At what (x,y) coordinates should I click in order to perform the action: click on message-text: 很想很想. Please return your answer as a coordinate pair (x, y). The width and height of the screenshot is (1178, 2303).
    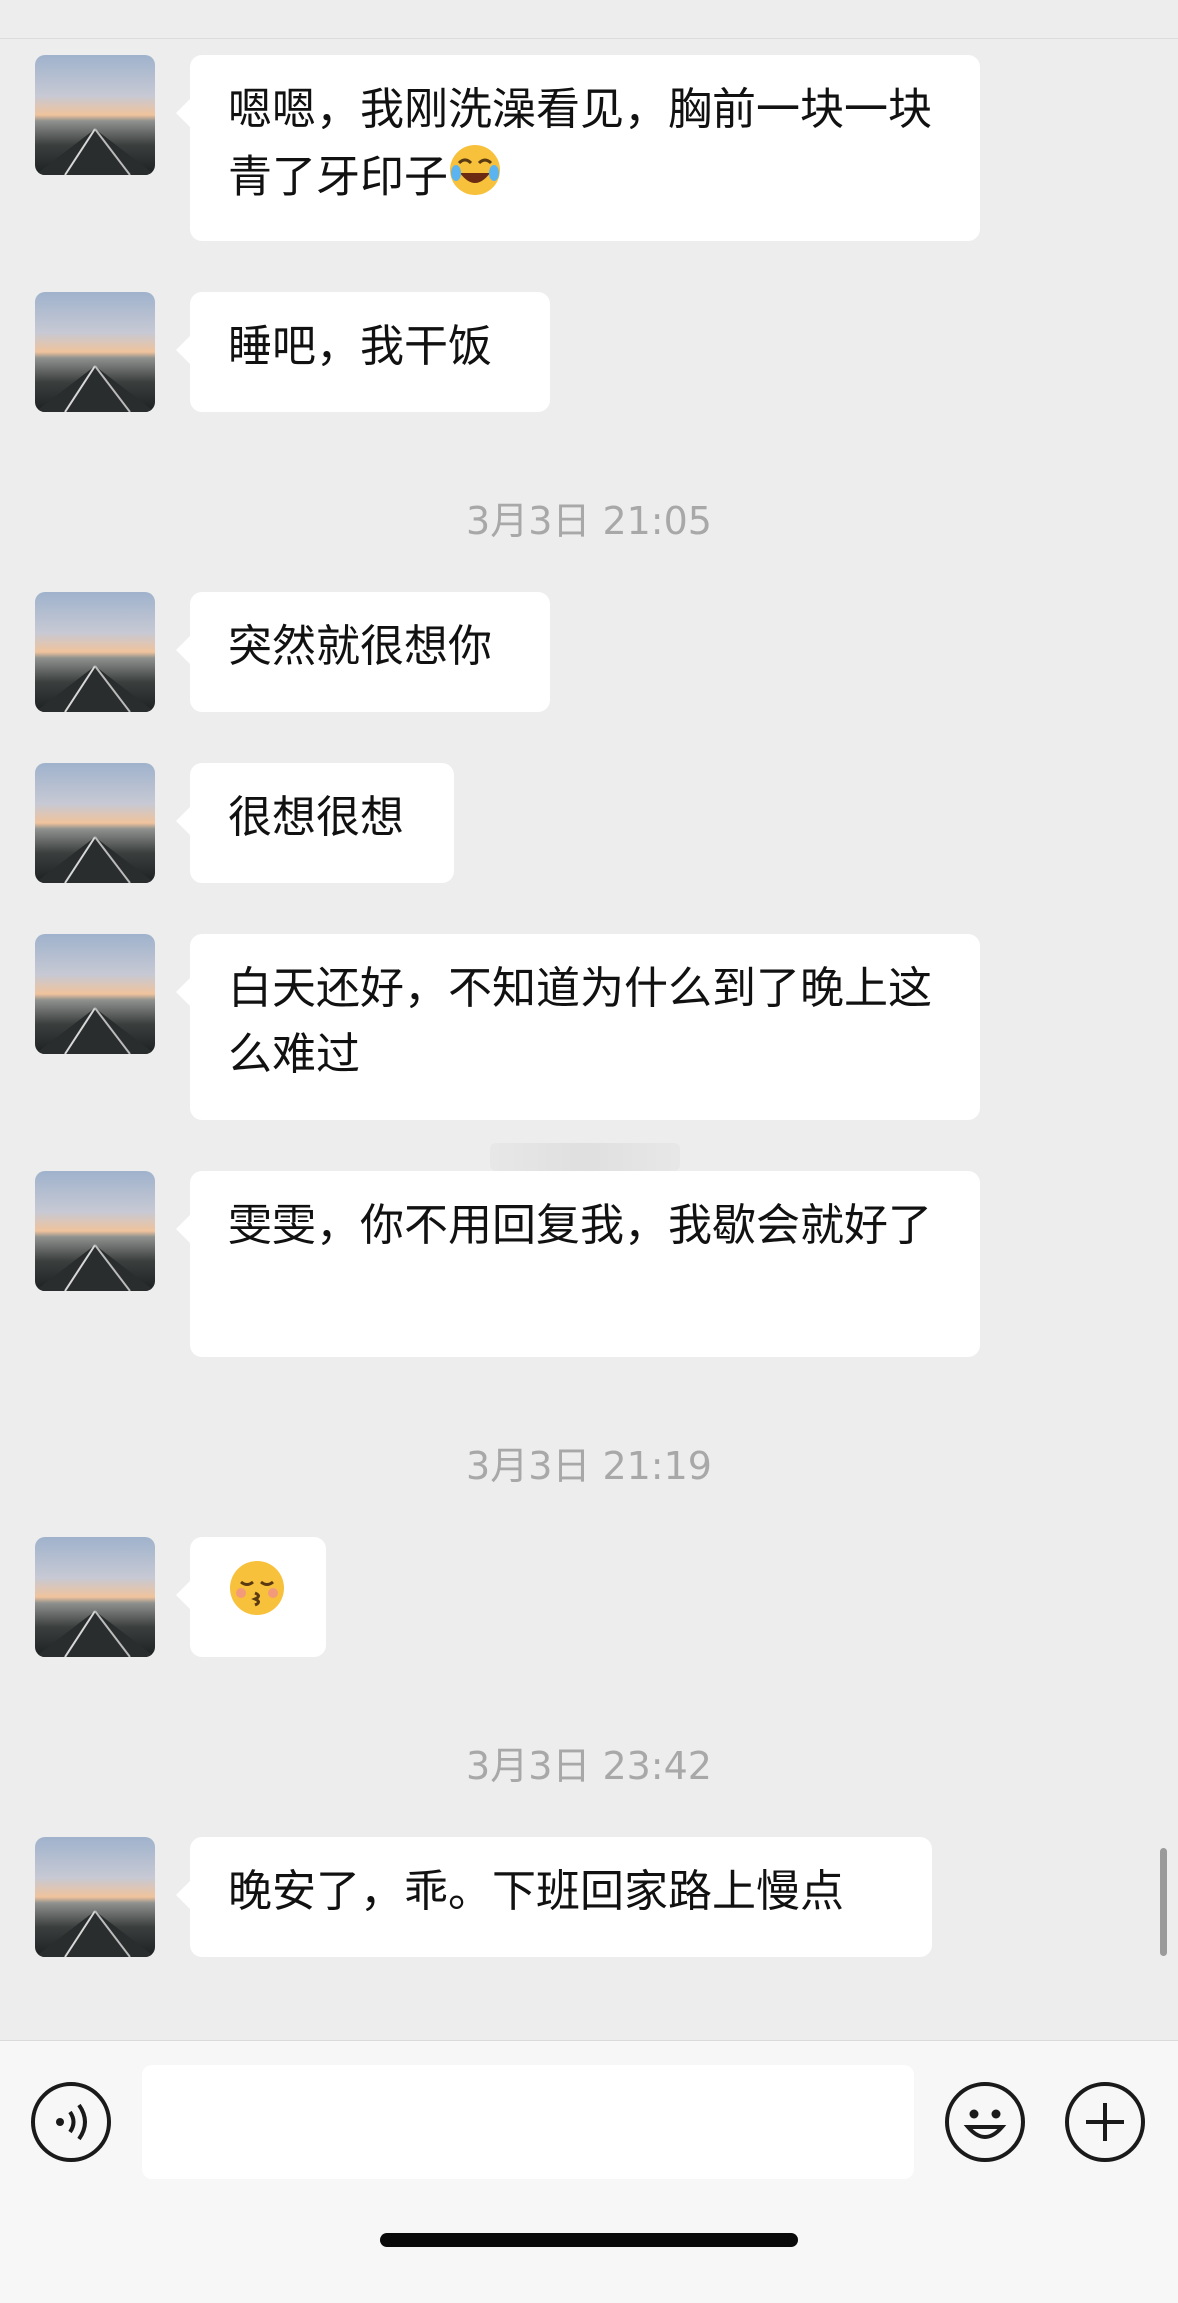
    Looking at the image, I should click on (316, 817).